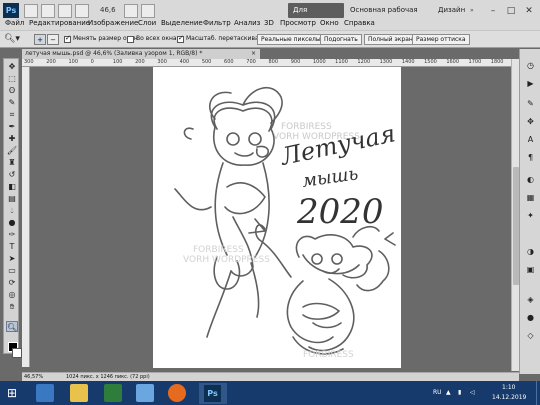 This screenshot has width=540, height=405. Describe the element at coordinates (530, 179) in the screenshot. I see `color-panel-icon: ◐` at that location.